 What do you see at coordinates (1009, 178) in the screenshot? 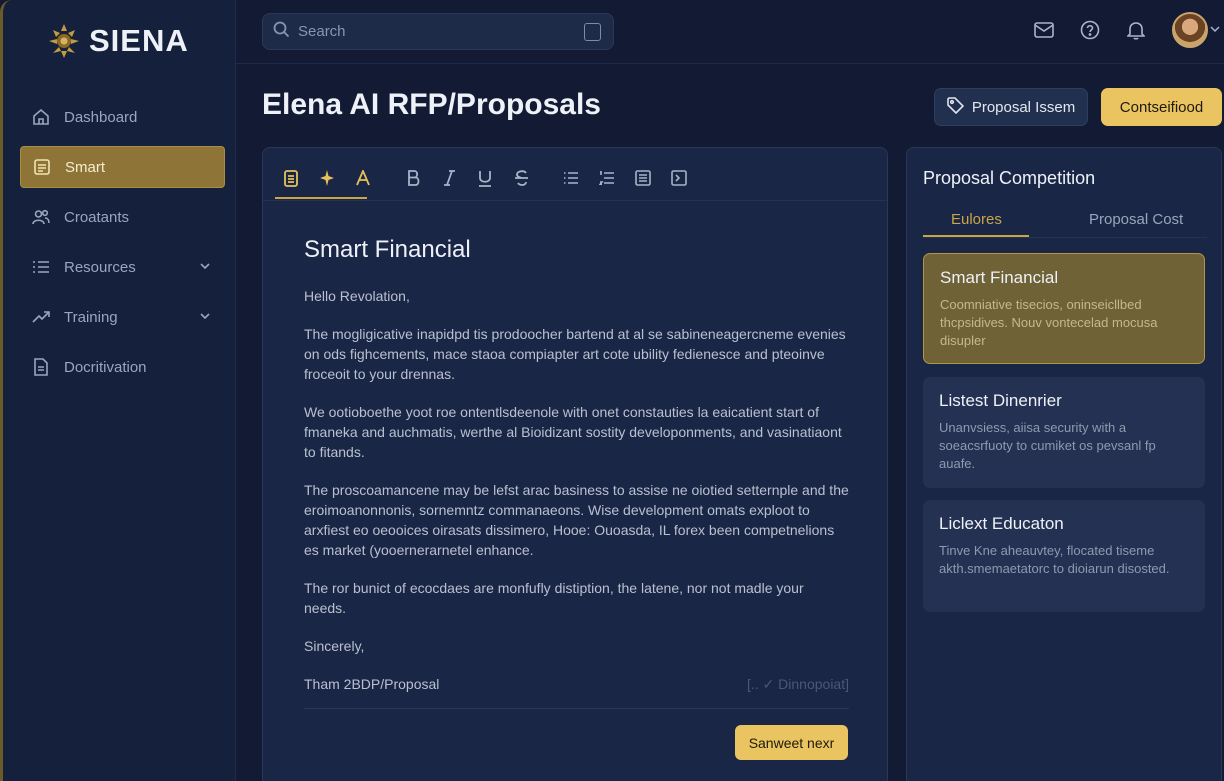
I see `panel-title: Proposal Competition` at bounding box center [1009, 178].